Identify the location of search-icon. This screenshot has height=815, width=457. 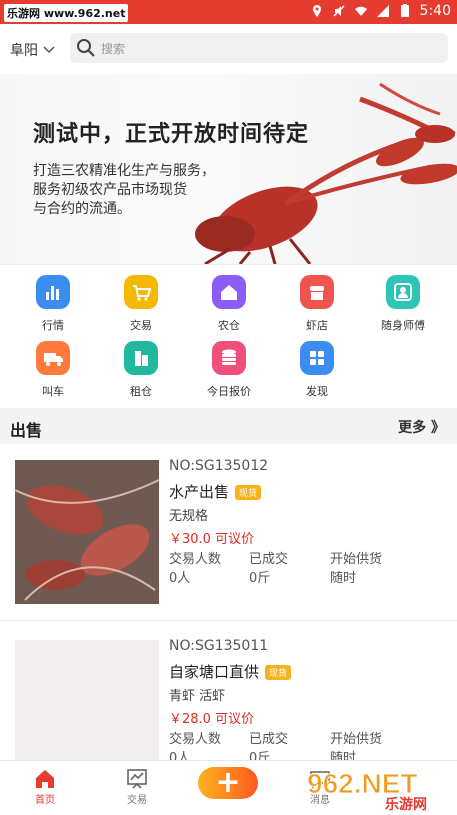
(86, 48).